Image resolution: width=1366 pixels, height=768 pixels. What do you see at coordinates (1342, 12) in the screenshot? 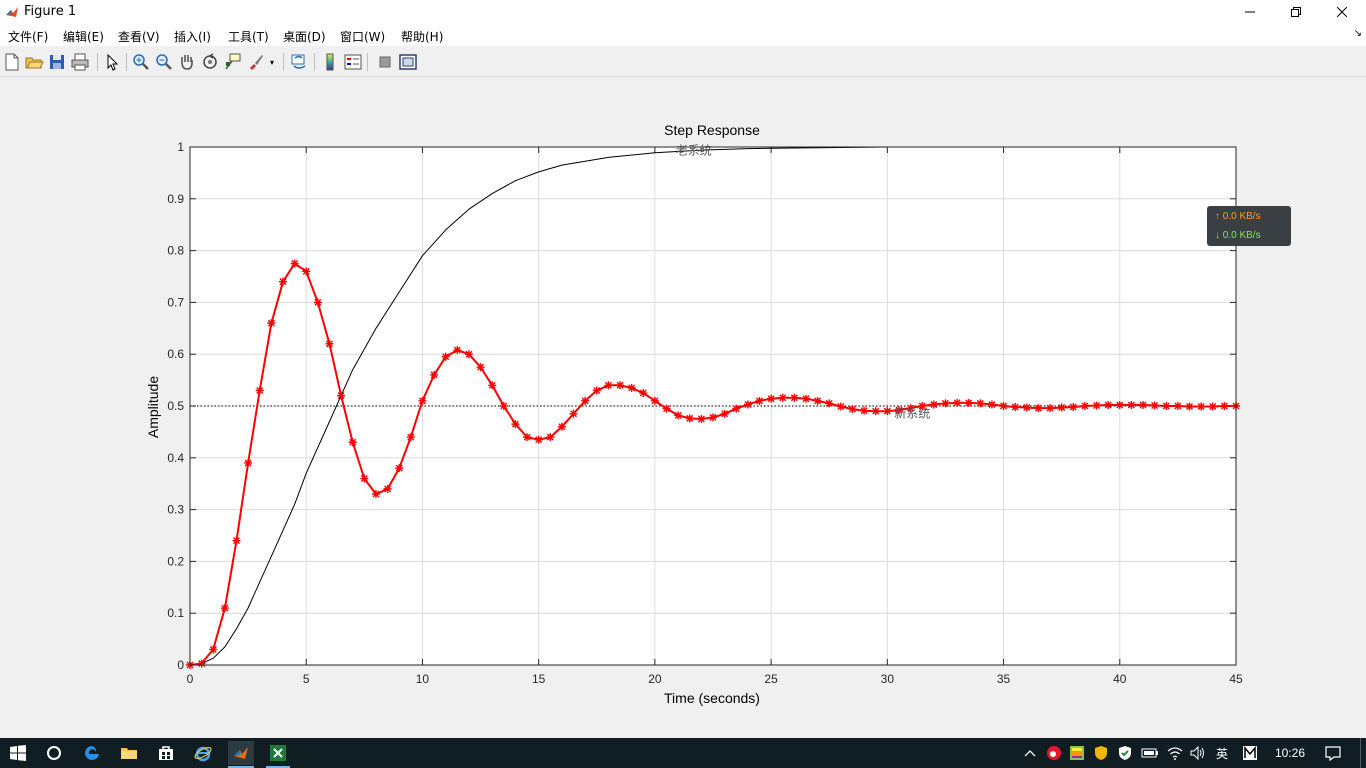
I see `close-button` at bounding box center [1342, 12].